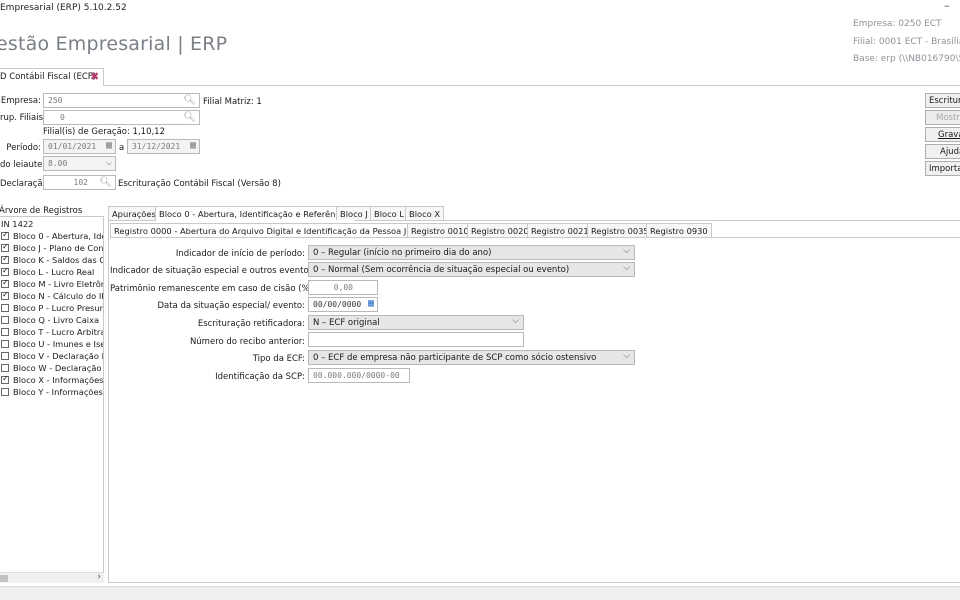 Image resolution: width=960 pixels, height=600 pixels. I want to click on periodo-separator: a, so click(122, 148).